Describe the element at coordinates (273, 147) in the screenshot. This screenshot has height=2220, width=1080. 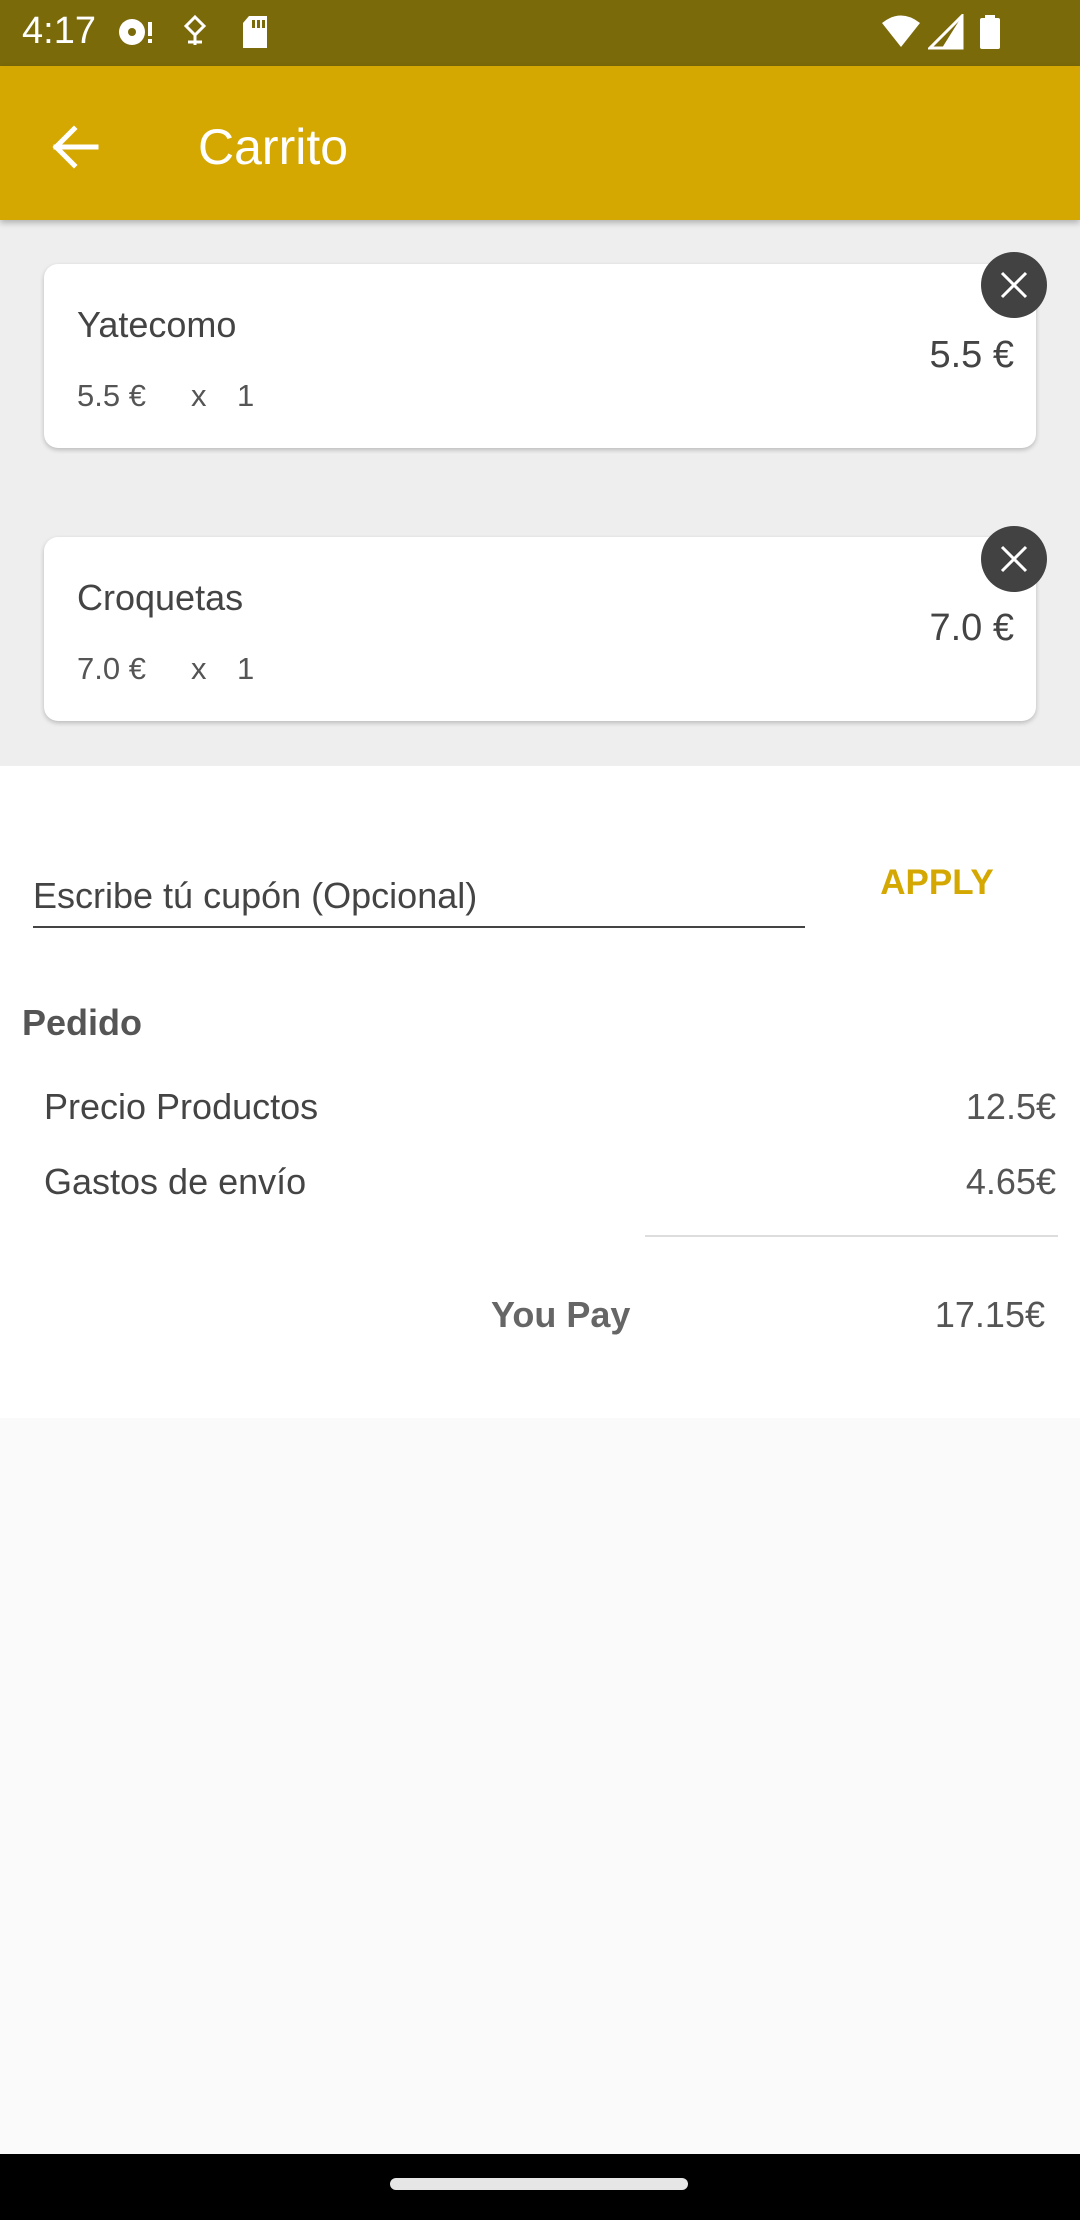
I see `page-title: Carrito` at that location.